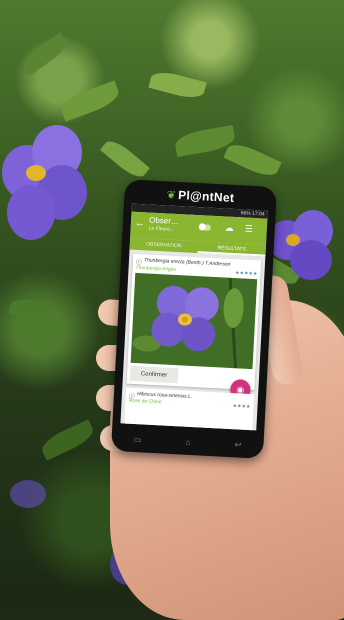 The height and width of the screenshot is (620, 344). I want to click on plant-photo, so click(194, 321).